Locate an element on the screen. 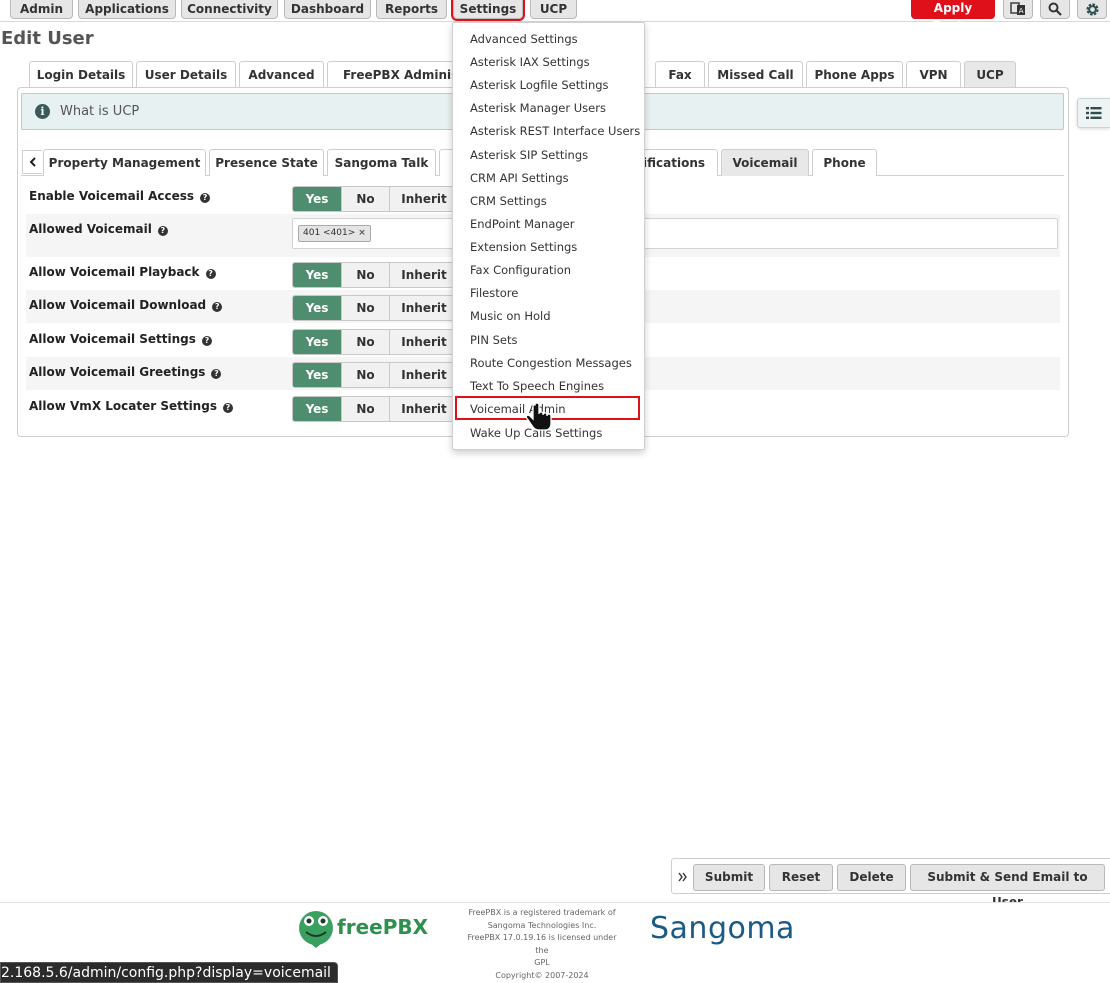 The height and width of the screenshot is (983, 1110). menu-item-asterisk-sip-settings: Asterisk SIP Settings is located at coordinates (529, 155).